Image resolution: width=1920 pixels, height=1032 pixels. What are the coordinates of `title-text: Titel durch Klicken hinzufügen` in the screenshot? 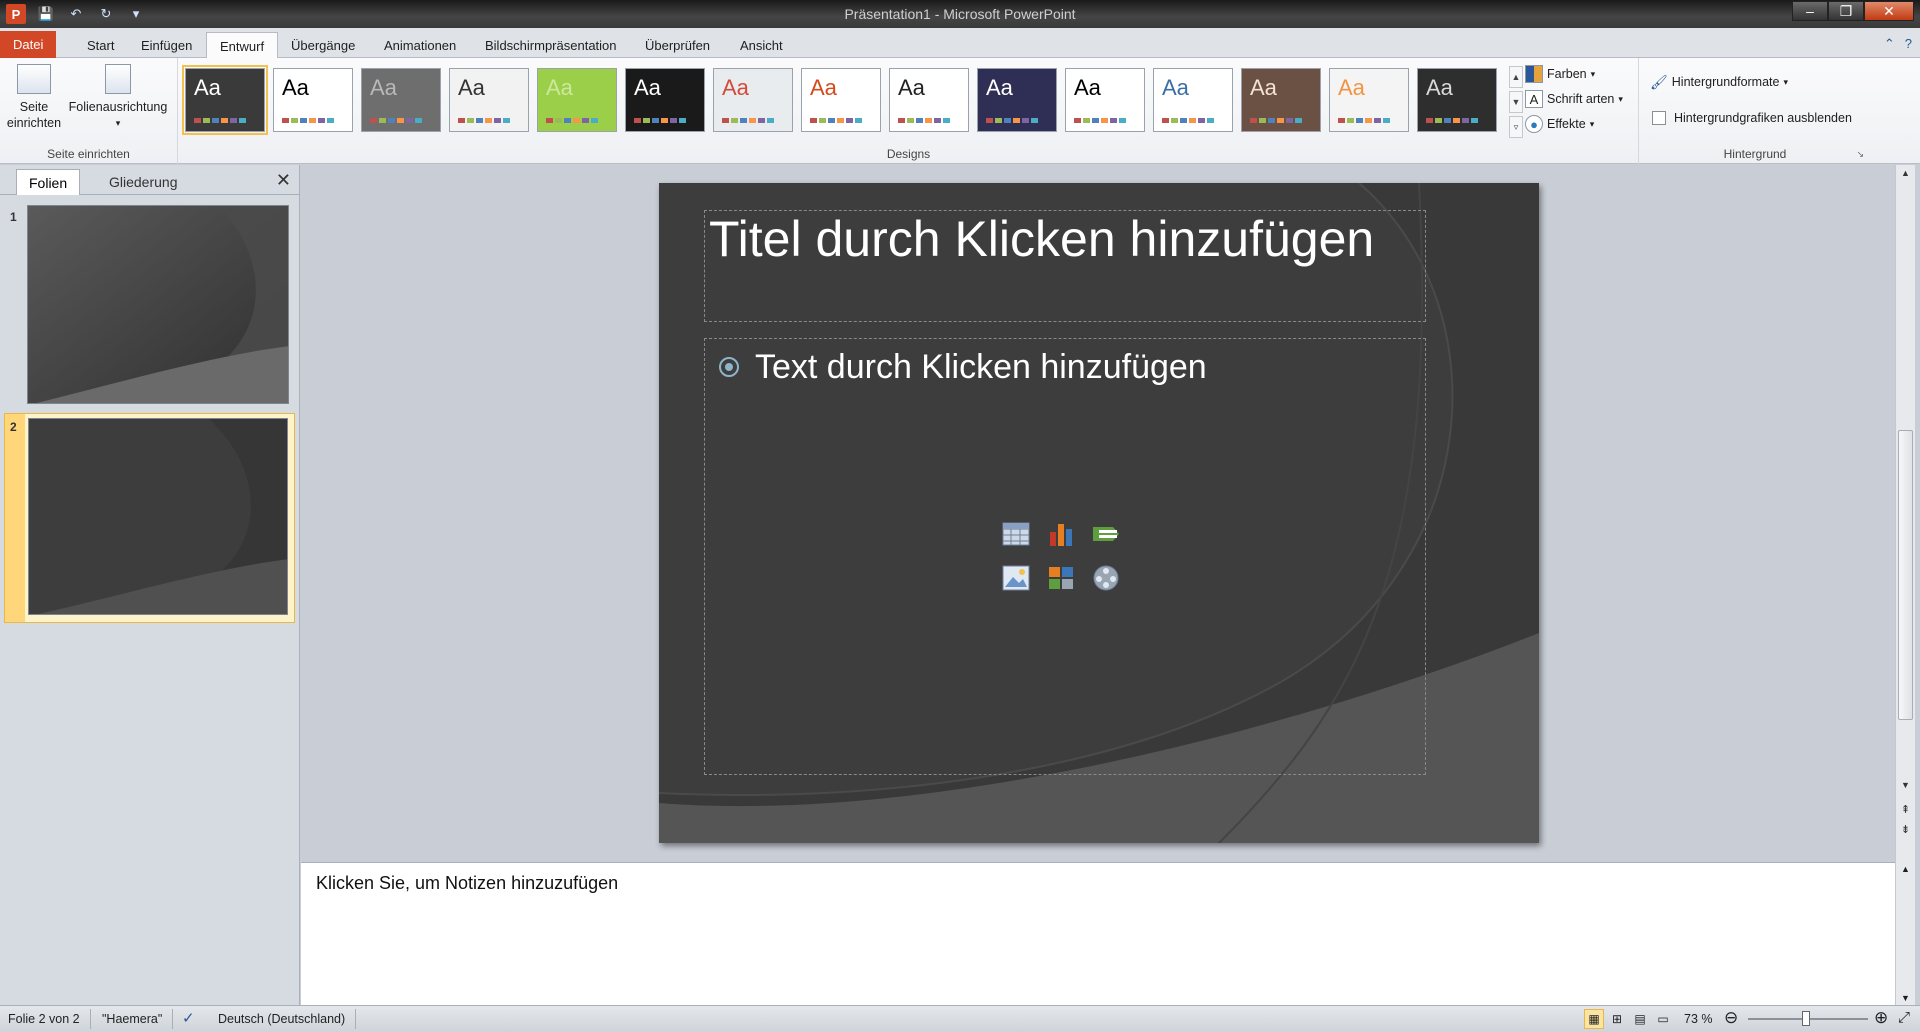 It's located at (1065, 239).